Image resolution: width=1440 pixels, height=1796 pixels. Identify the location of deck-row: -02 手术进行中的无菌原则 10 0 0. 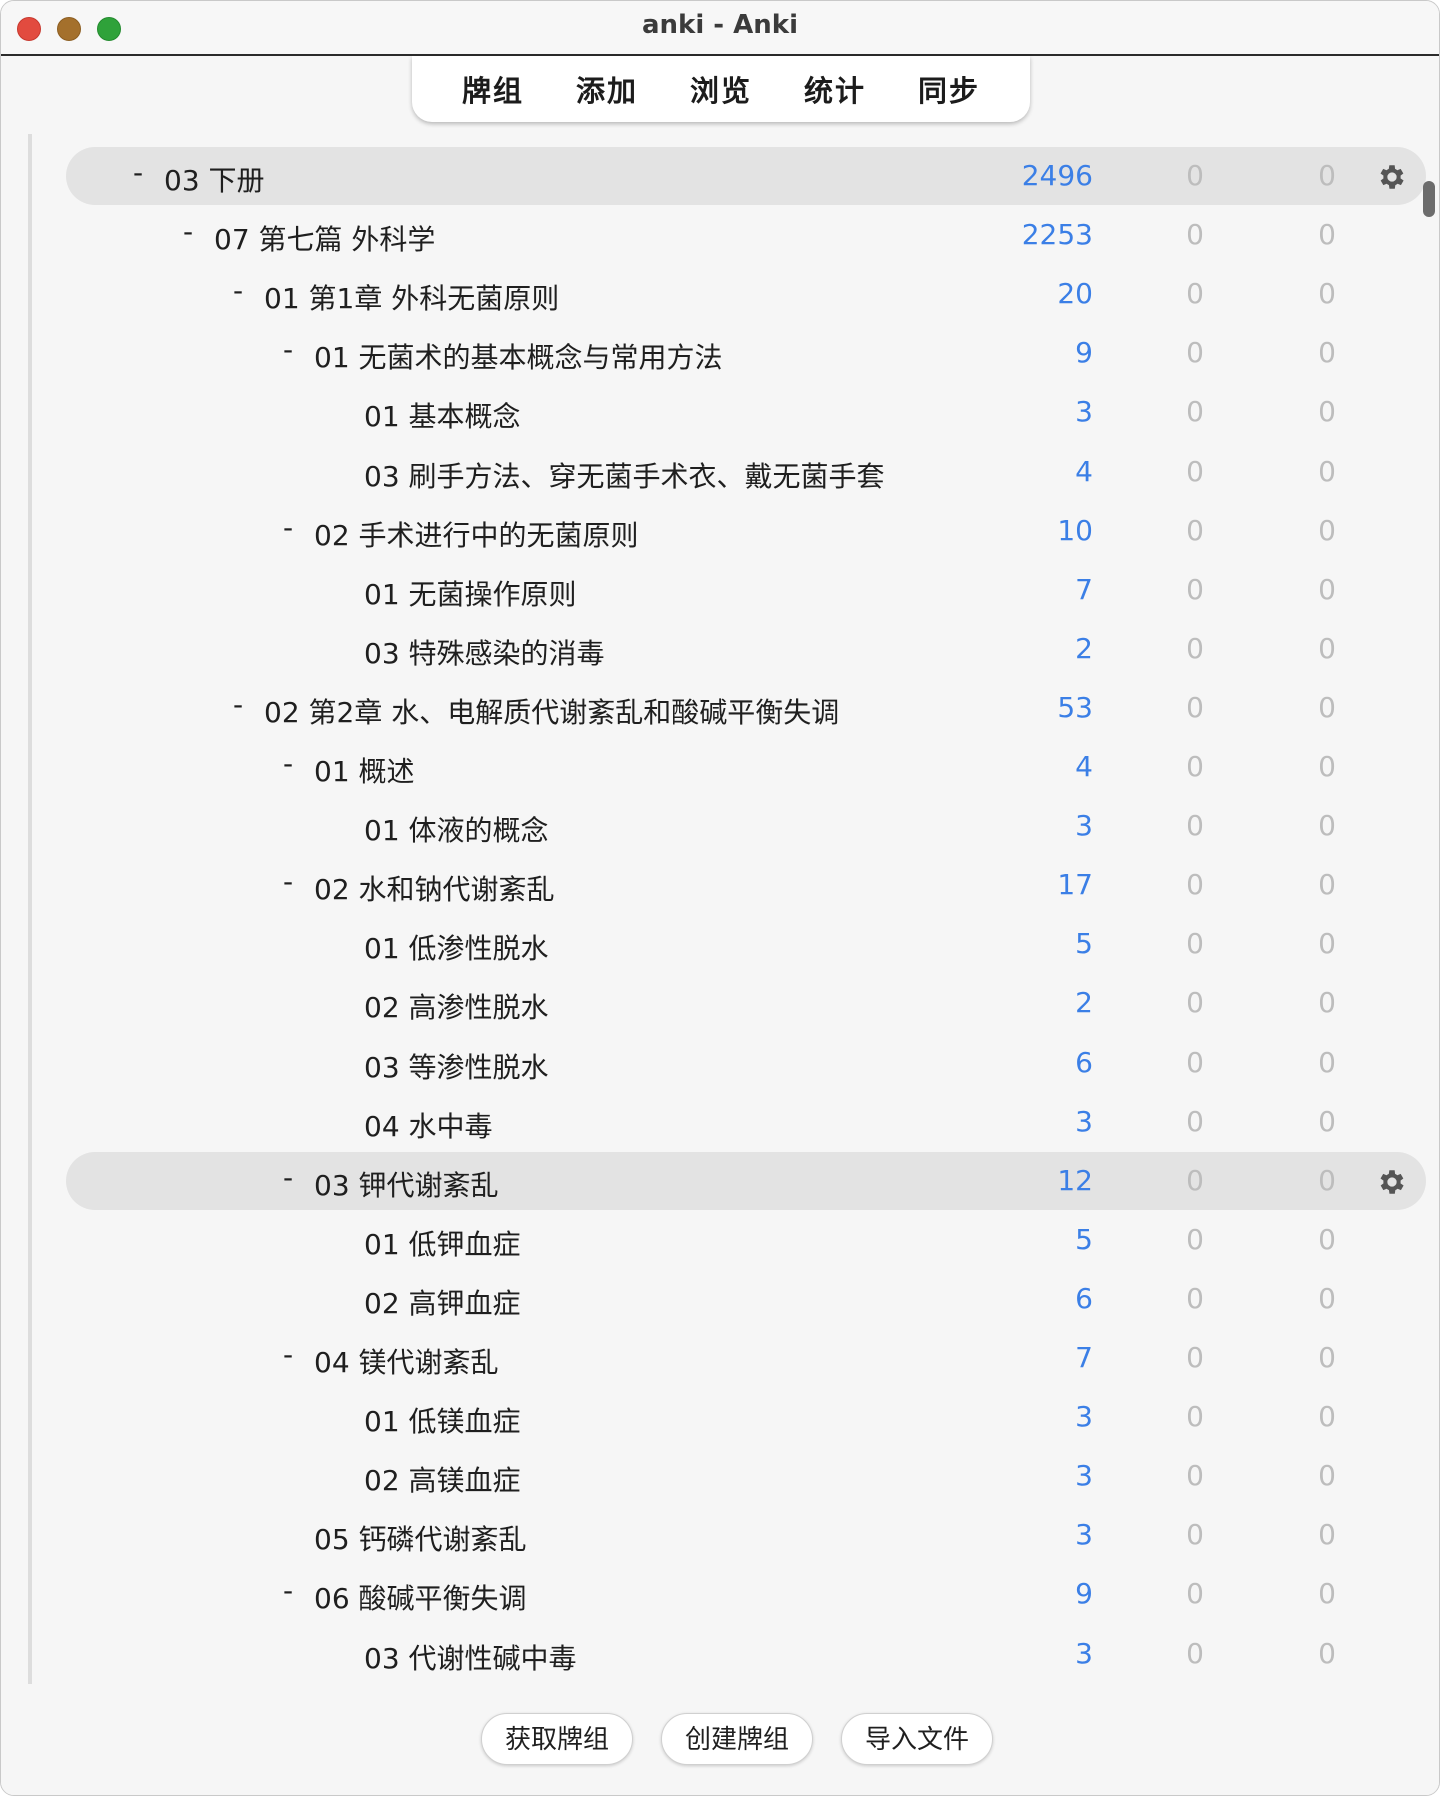
(746, 531).